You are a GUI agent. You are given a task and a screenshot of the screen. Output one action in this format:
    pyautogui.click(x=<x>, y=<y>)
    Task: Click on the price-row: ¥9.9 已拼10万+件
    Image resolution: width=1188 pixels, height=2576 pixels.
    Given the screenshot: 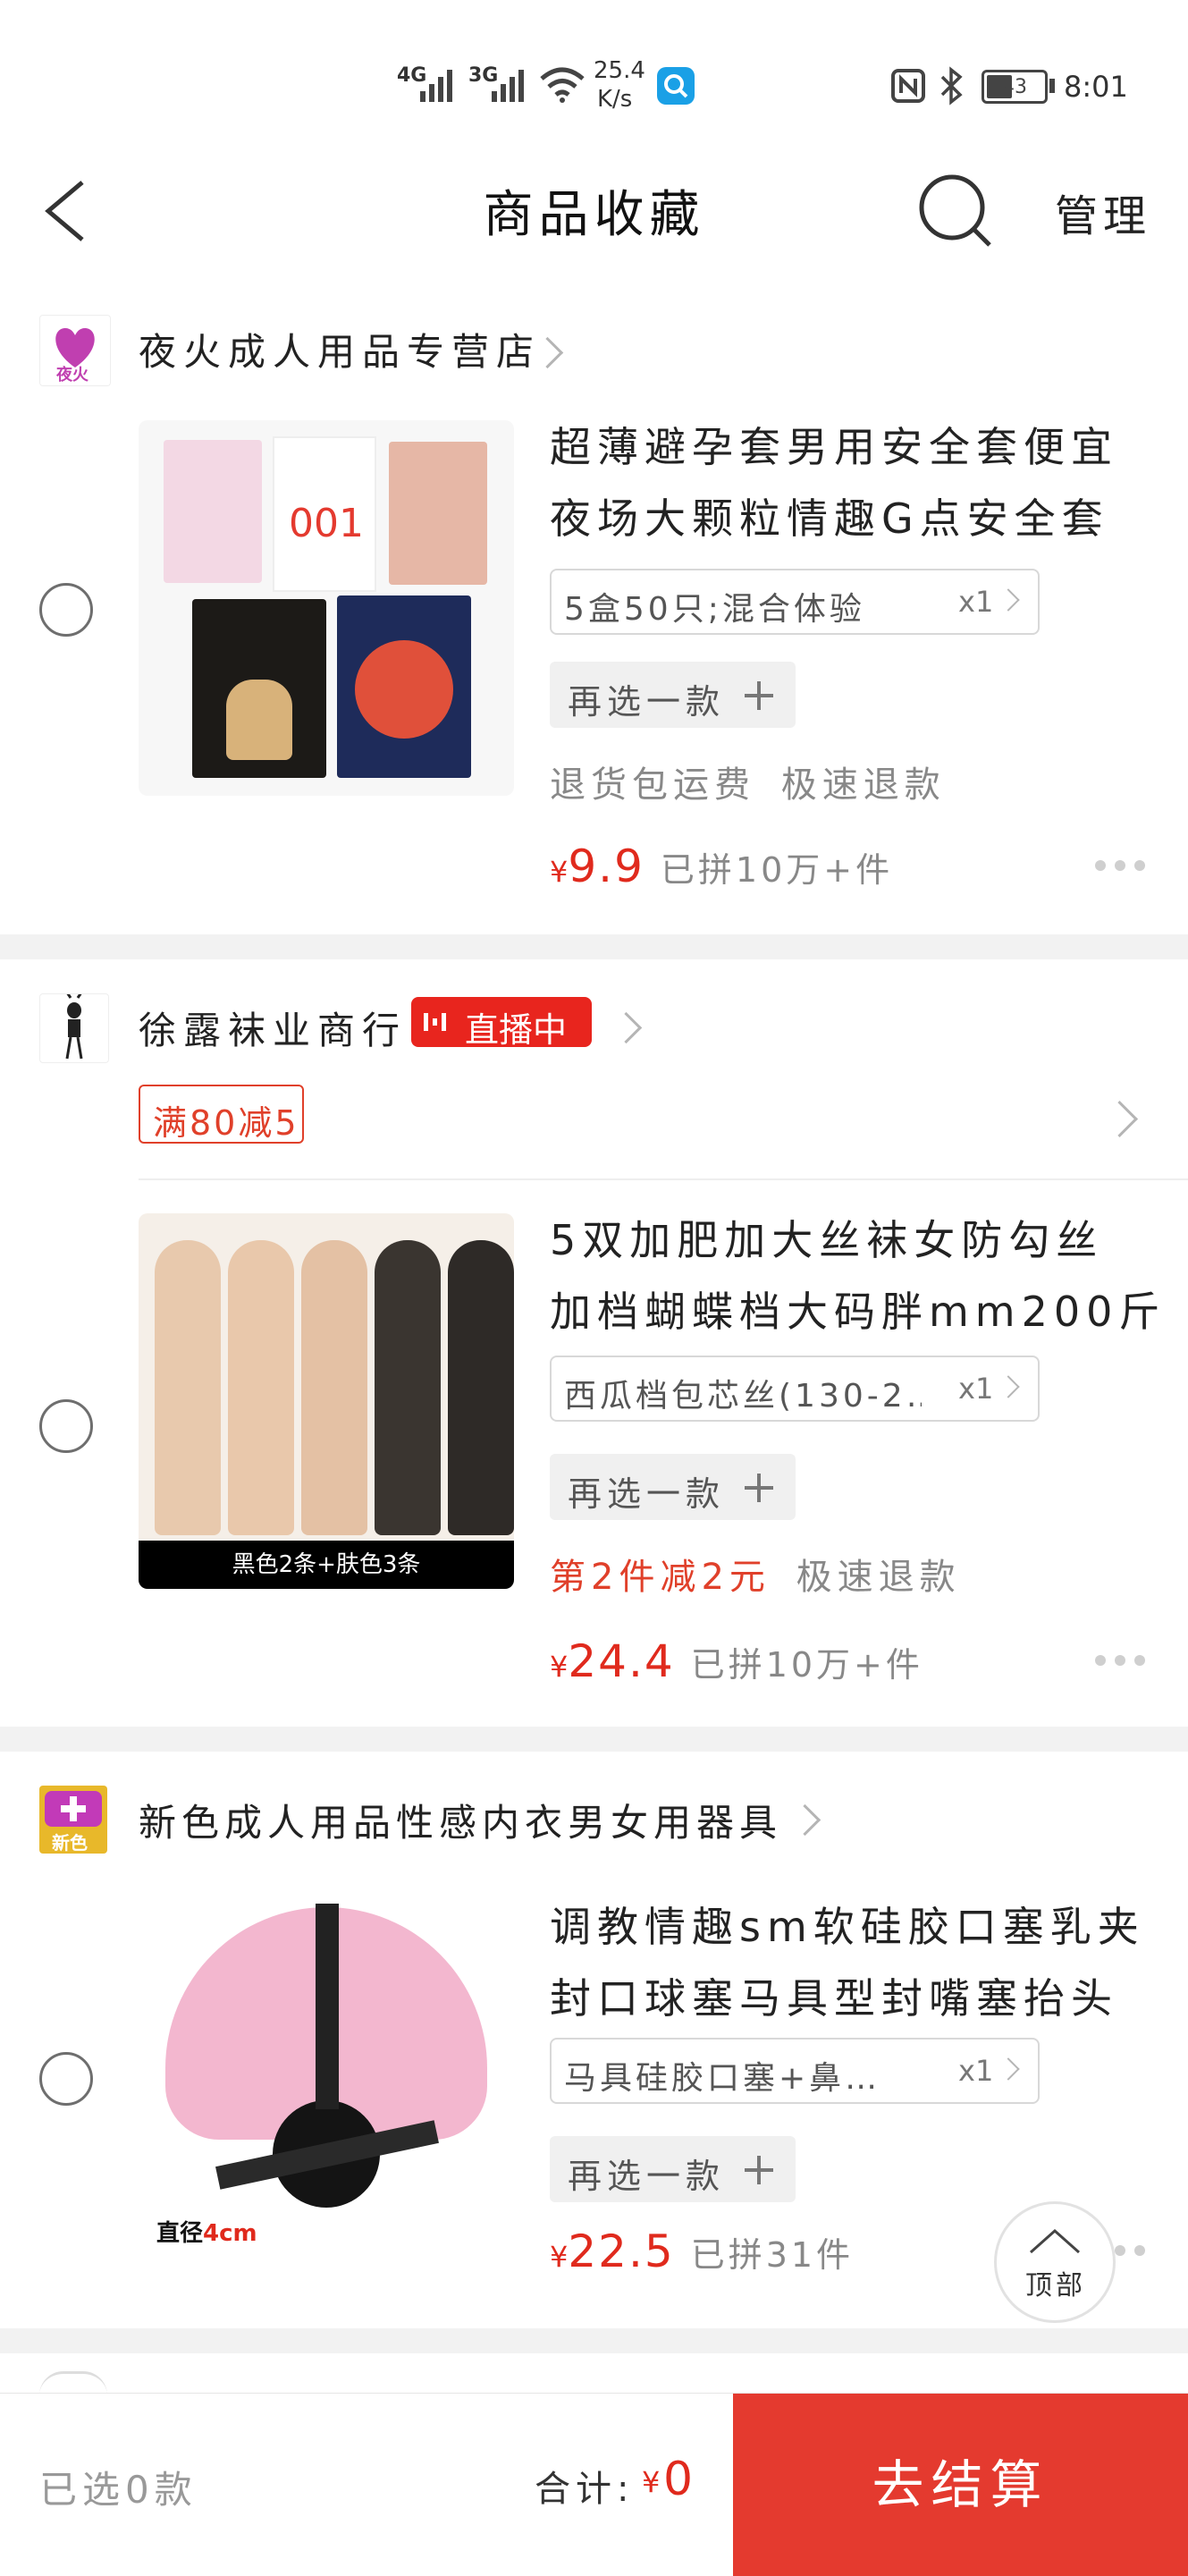 What is the action you would take?
    pyautogui.click(x=721, y=866)
    